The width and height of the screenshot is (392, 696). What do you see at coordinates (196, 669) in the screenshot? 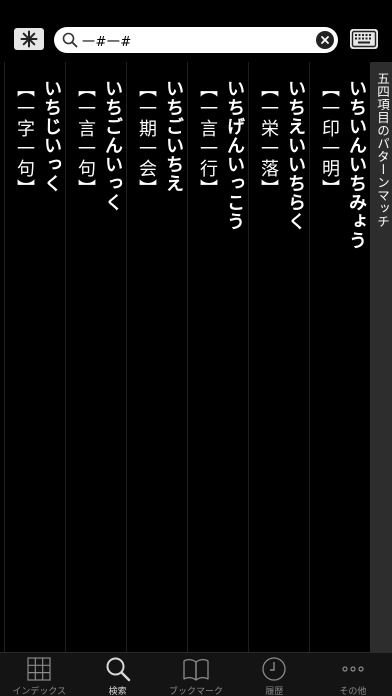
I see `book-icon` at bounding box center [196, 669].